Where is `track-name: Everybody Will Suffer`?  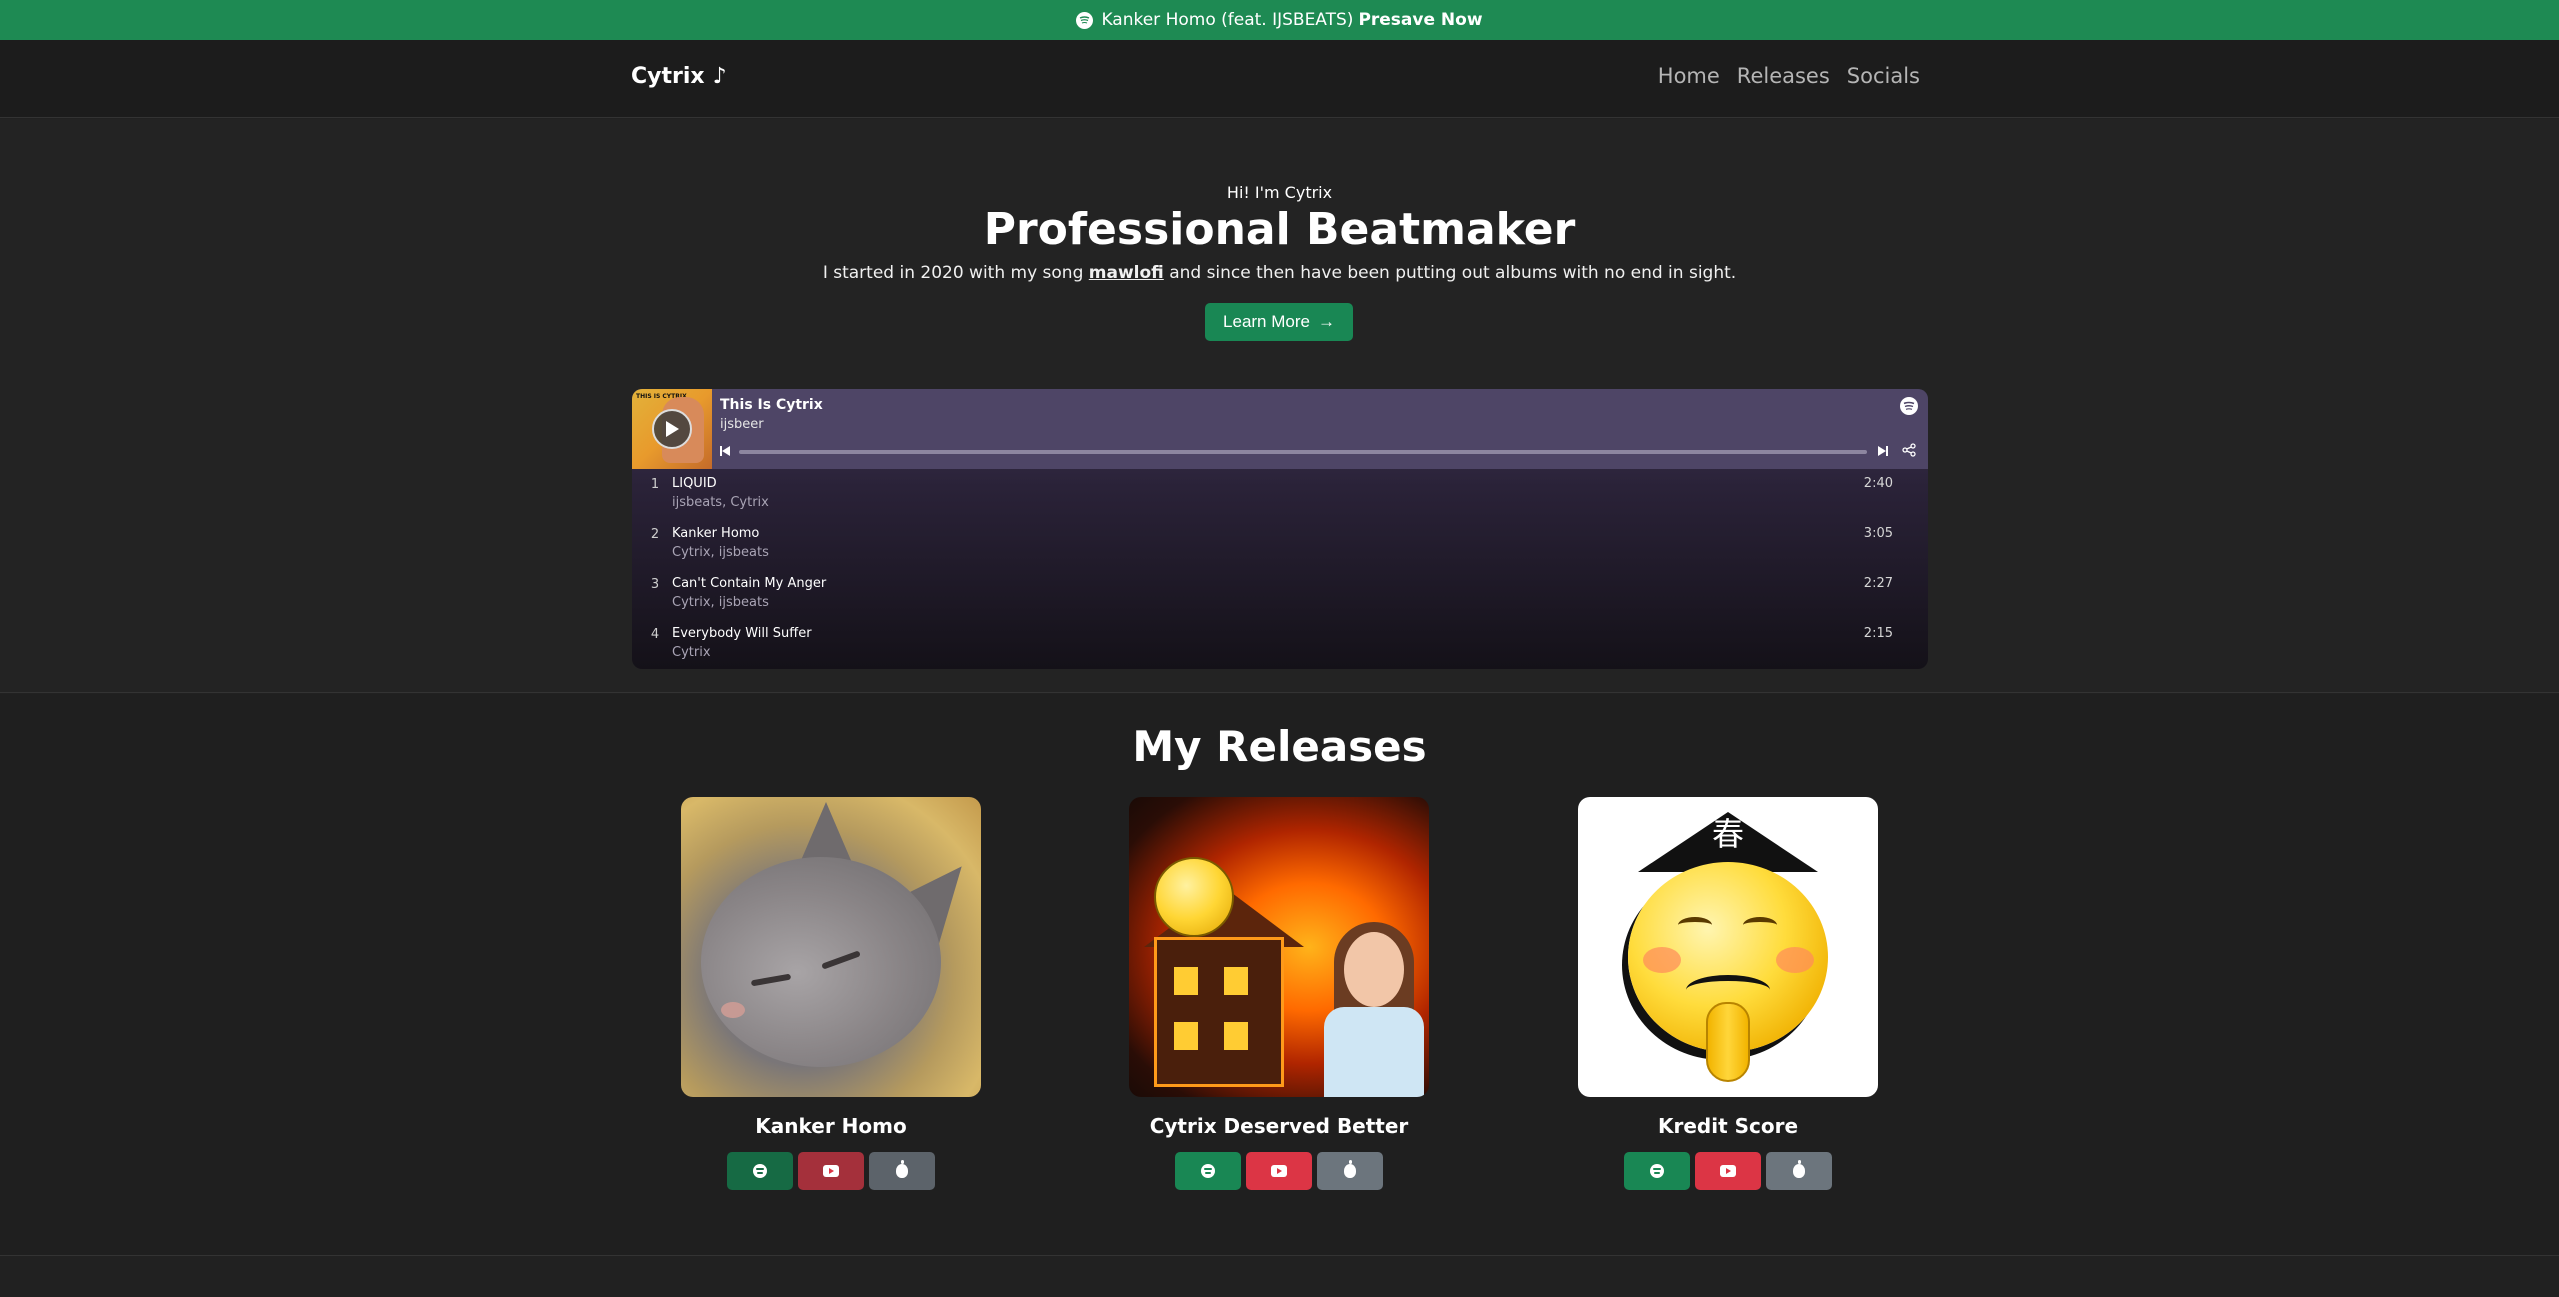 track-name: Everybody Will Suffer is located at coordinates (742, 633).